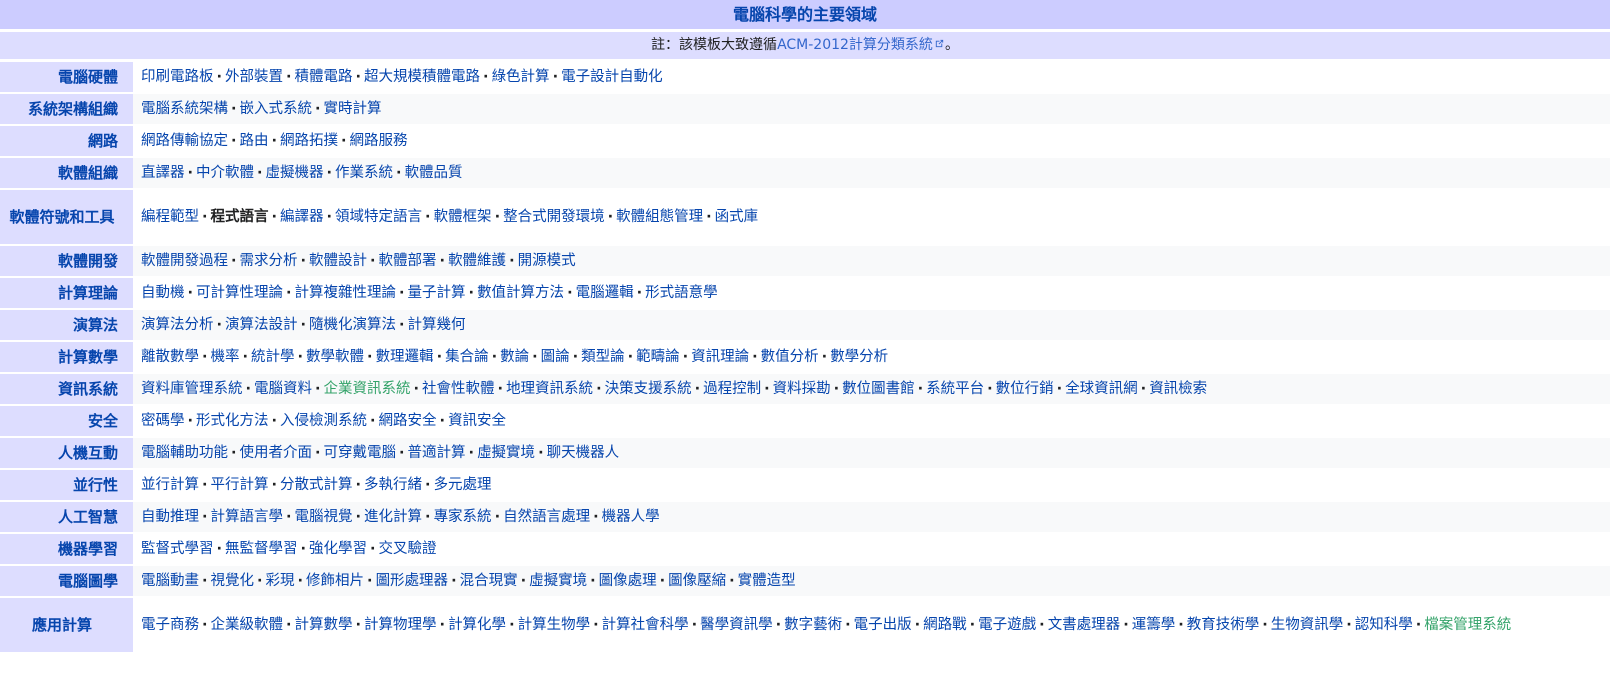 The image size is (1610, 676). What do you see at coordinates (521, 77) in the screenshot?
I see `navbox-link: 綠色計算` at bounding box center [521, 77].